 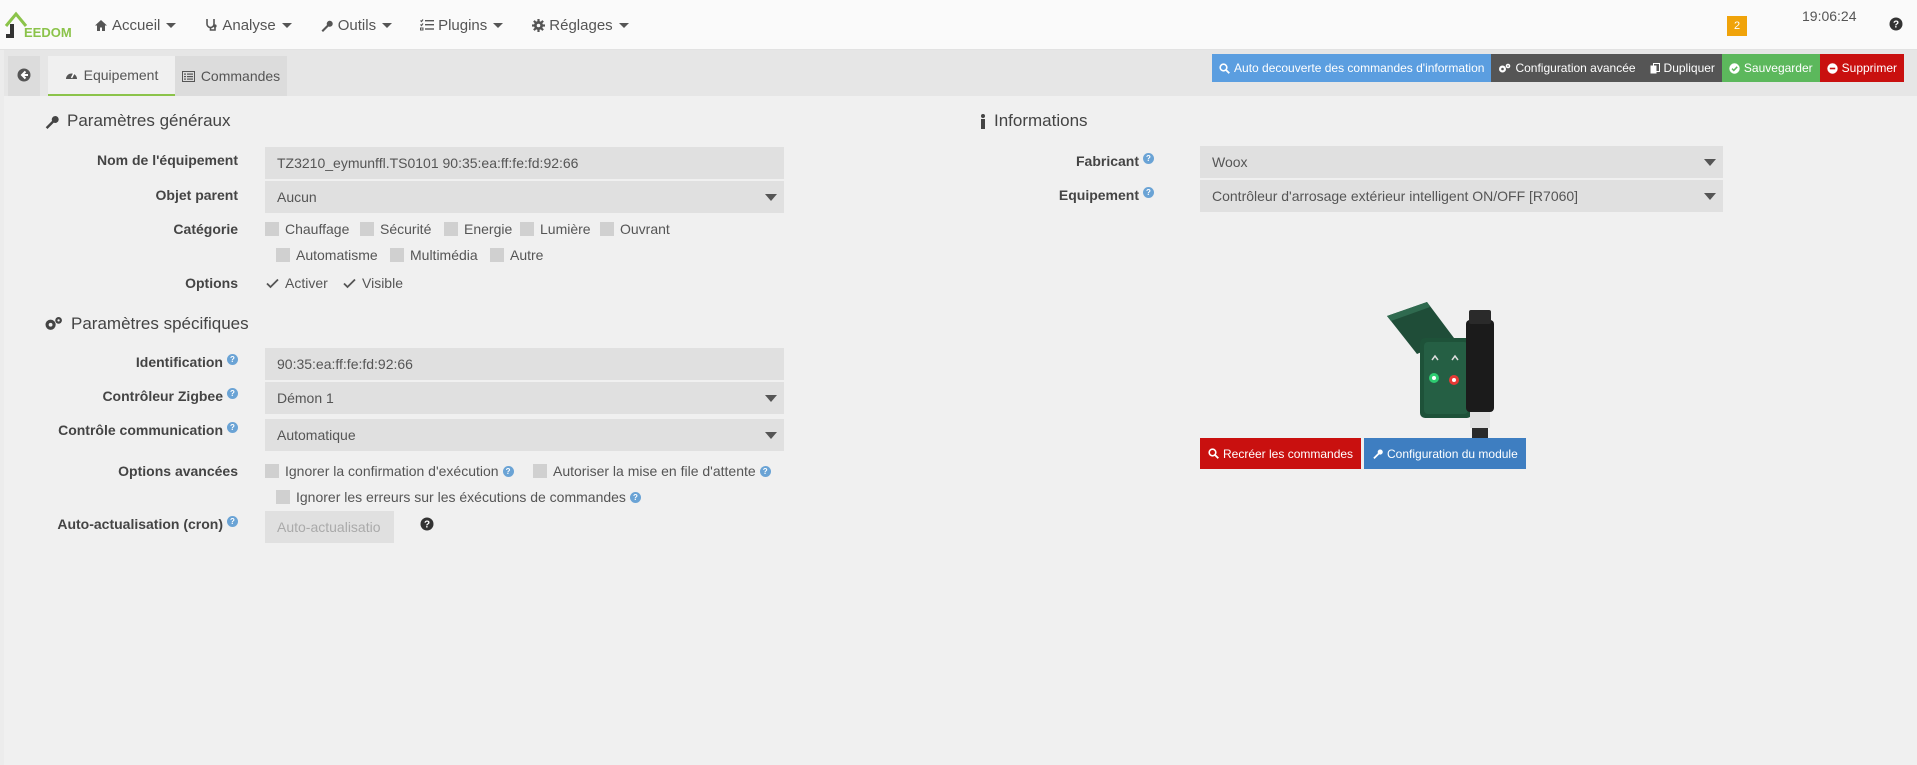 I want to click on category-energie-label: Energie, so click(x=488, y=229).